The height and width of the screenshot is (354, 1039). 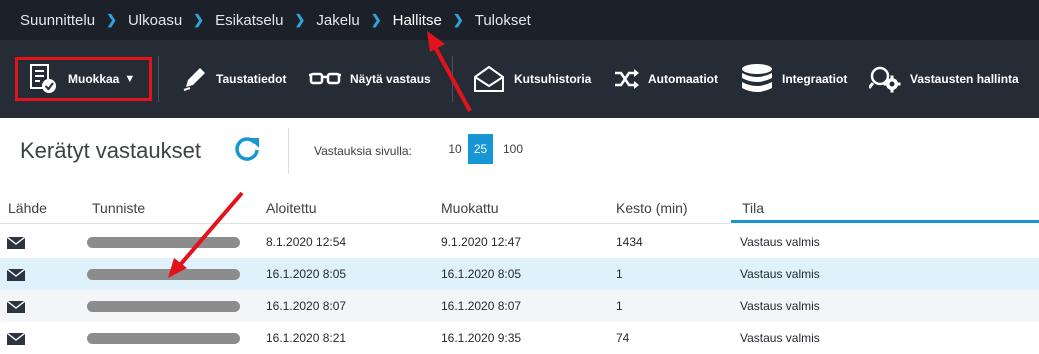 What do you see at coordinates (291, 208) in the screenshot?
I see `column-header-started: Aloitettu` at bounding box center [291, 208].